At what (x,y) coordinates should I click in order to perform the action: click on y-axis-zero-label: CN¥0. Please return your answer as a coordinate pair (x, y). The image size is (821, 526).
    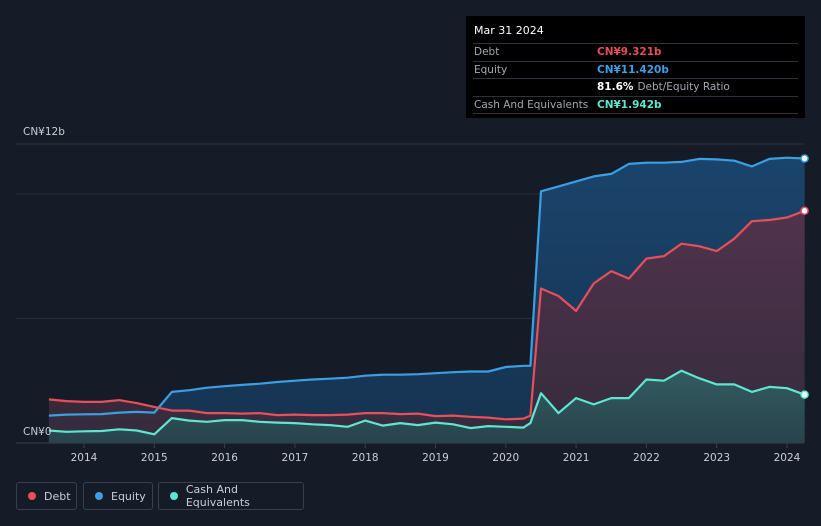
    Looking at the image, I should click on (37, 432).